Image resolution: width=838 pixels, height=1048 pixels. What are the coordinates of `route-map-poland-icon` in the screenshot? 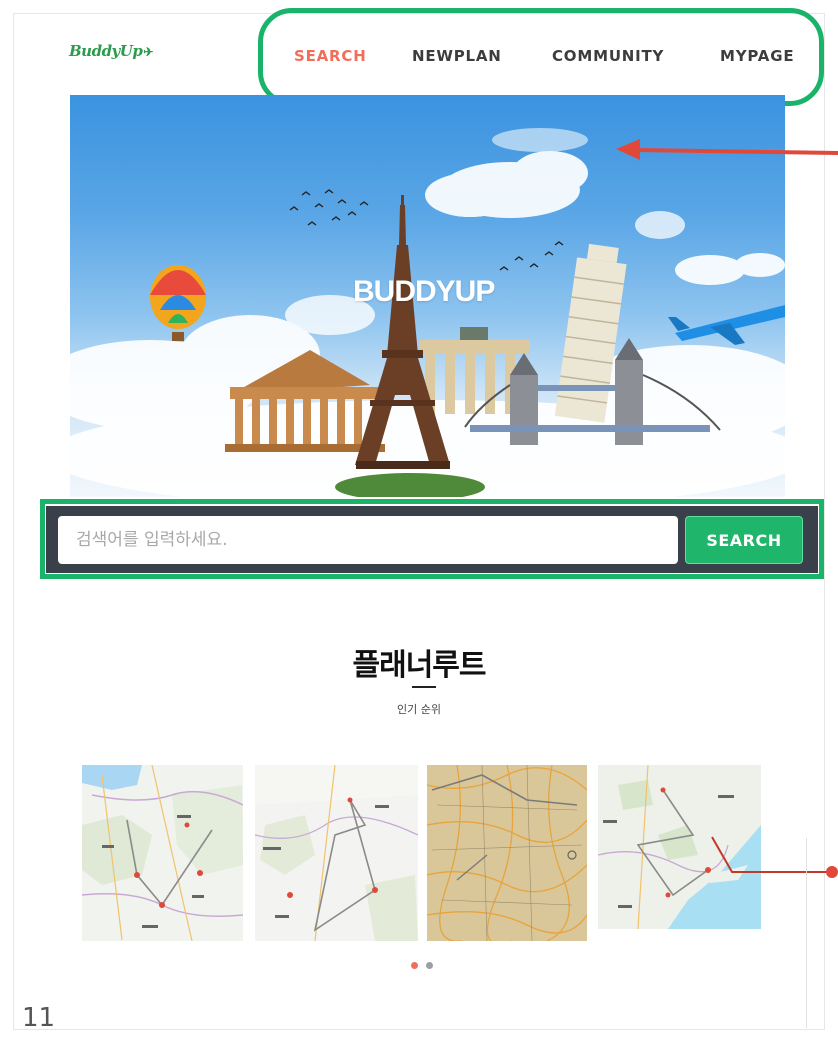 It's located at (162, 853).